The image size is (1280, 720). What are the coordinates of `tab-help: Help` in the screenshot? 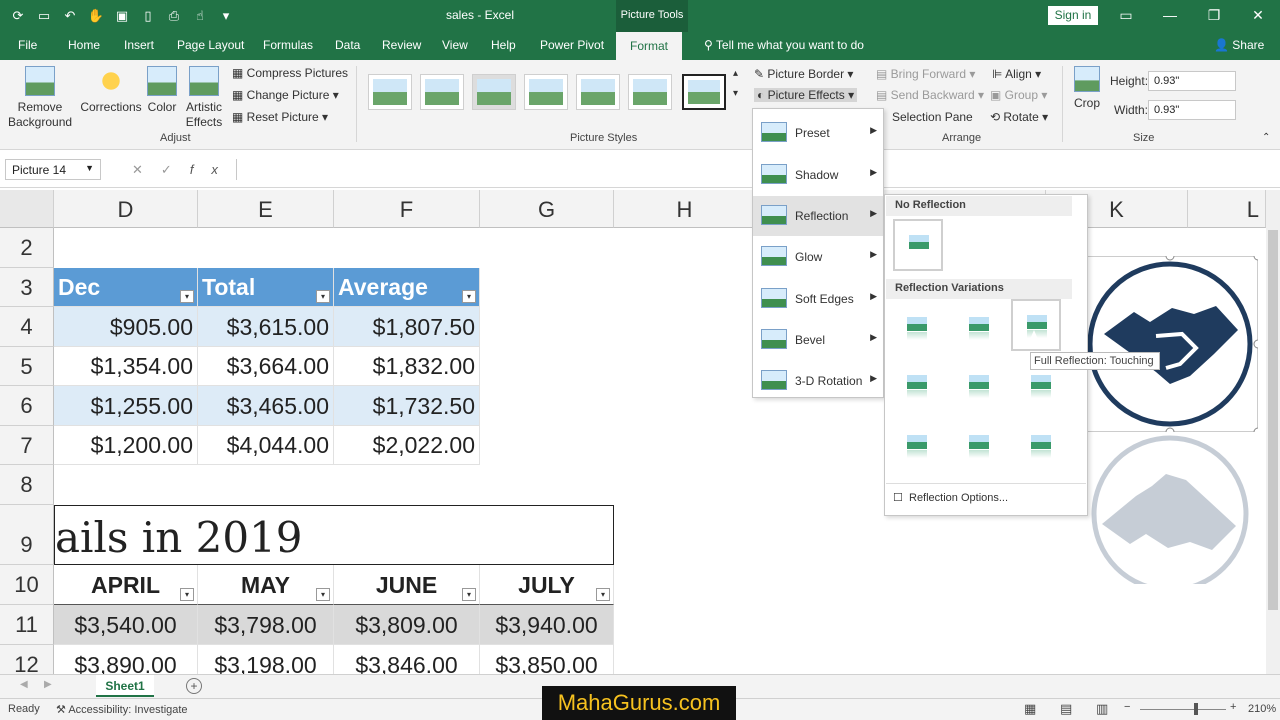 It's located at (503, 45).